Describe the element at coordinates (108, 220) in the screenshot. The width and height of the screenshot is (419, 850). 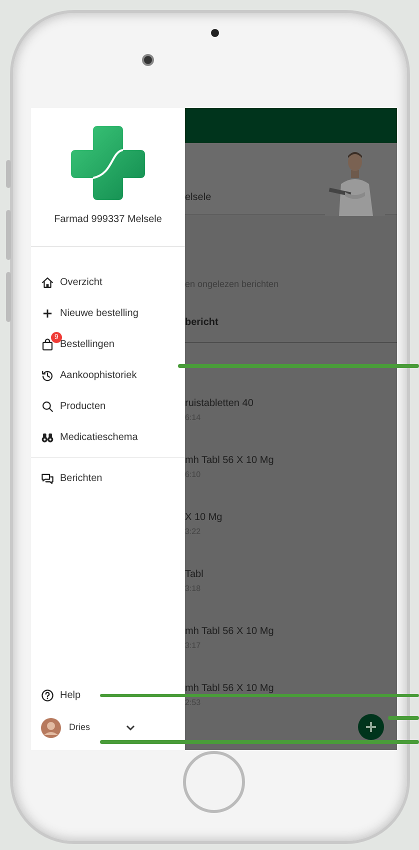
I see `pharmacy-name: Farmad 999337 Melsele` at that location.